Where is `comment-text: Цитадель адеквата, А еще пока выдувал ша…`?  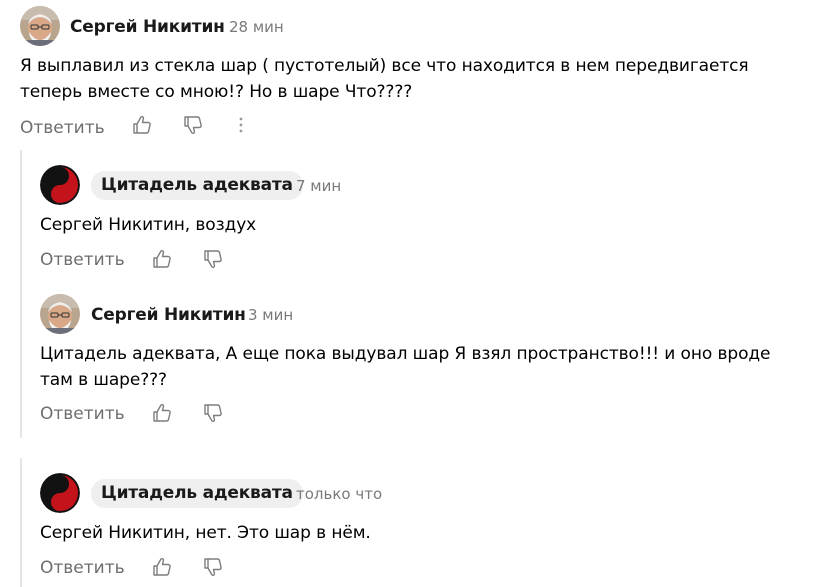 comment-text: Цитадель адеквата, А еще пока выдувал ша… is located at coordinates (405, 367).